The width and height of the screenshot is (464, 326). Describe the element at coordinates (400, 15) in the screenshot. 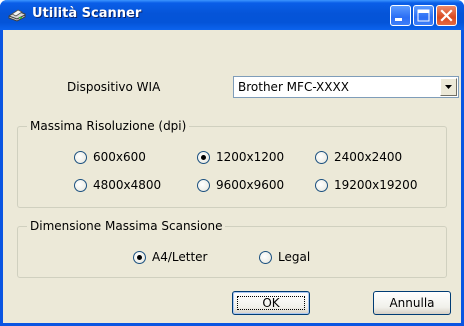

I see `minimize-button` at that location.